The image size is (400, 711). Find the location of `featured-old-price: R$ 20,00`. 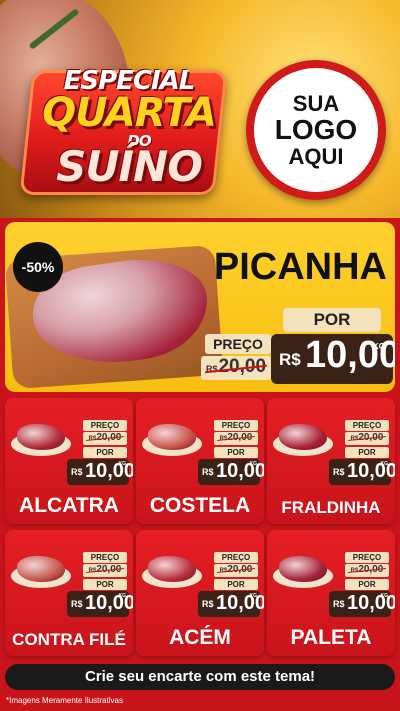

featured-old-price: R$ 20,00 is located at coordinates (236, 368).